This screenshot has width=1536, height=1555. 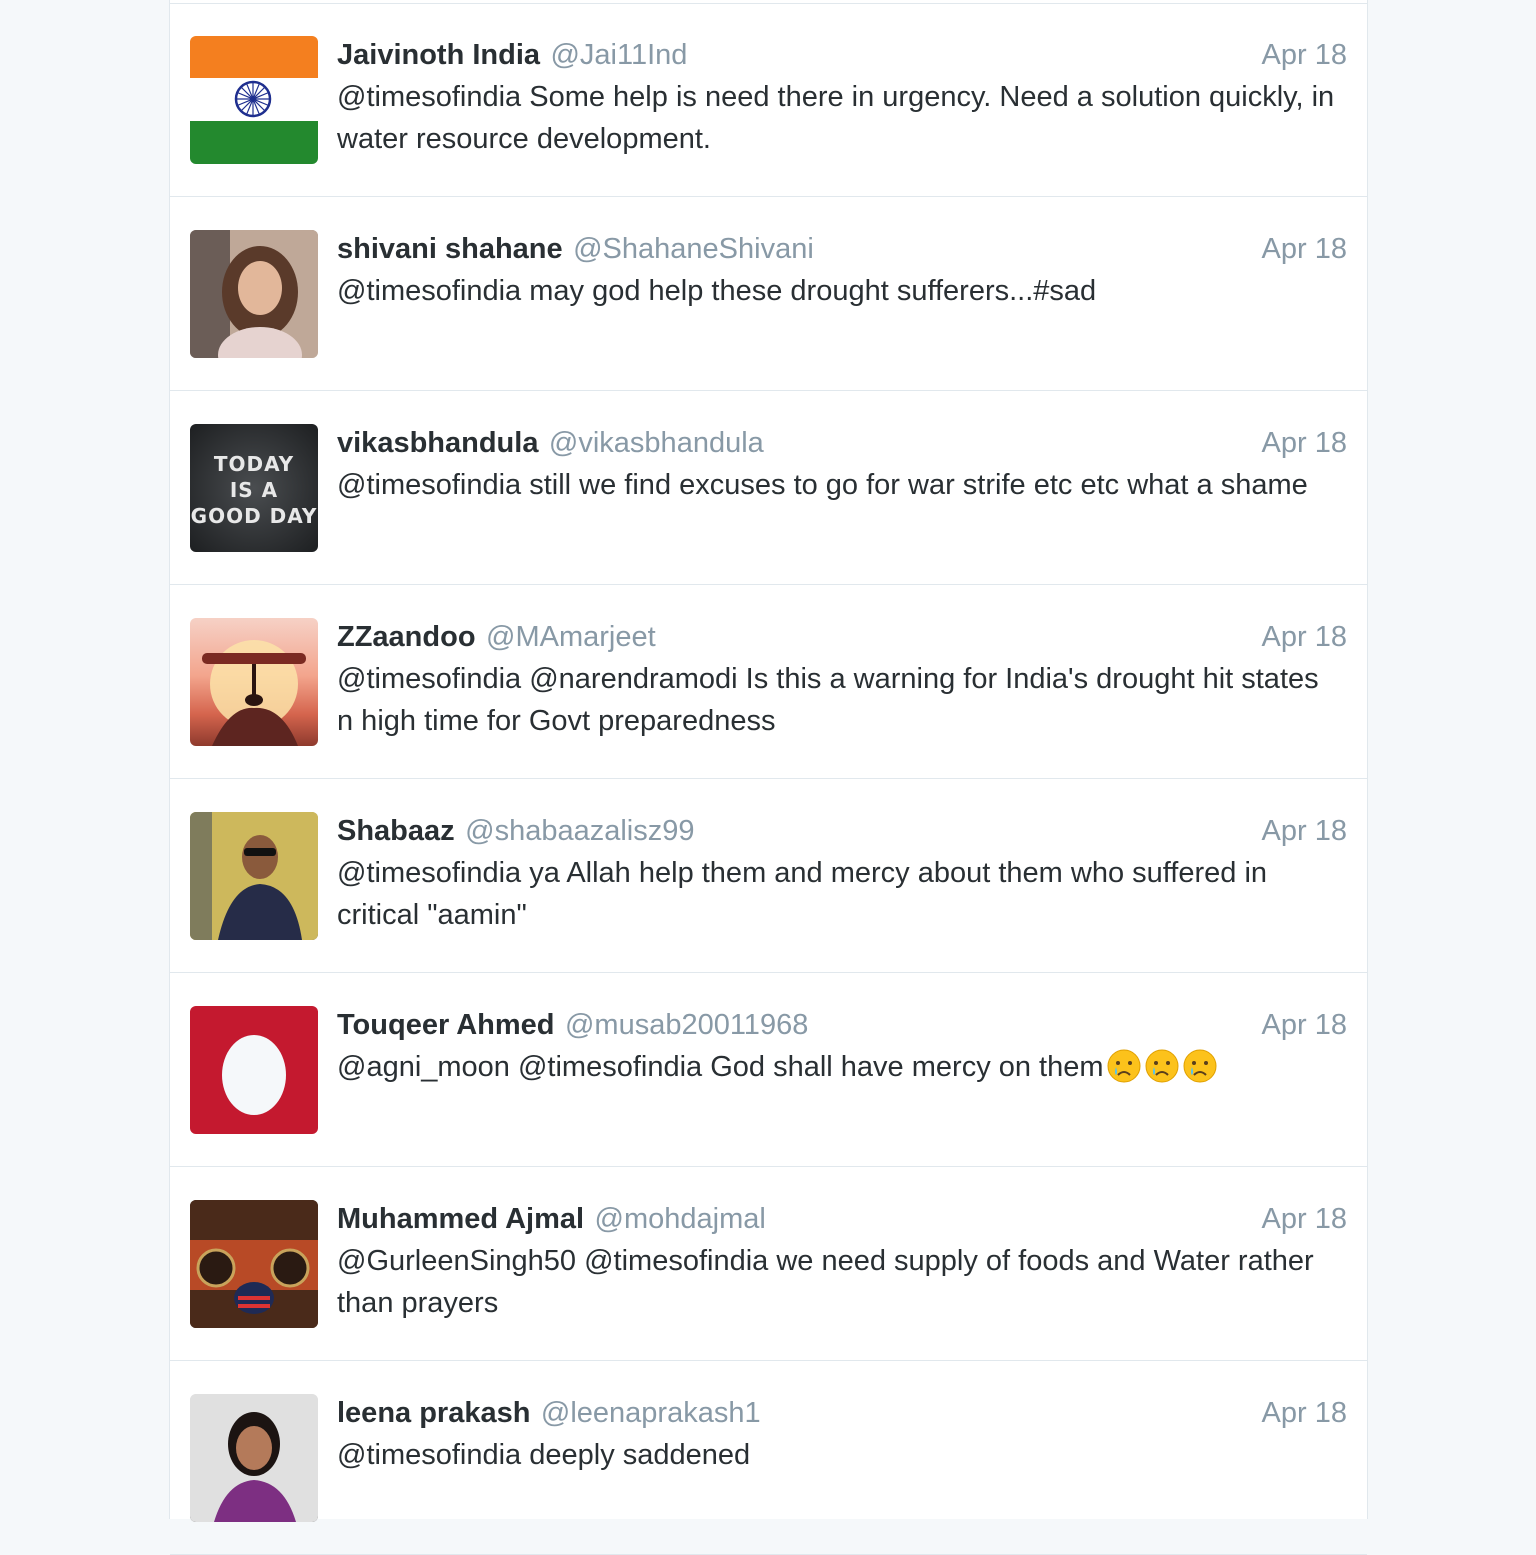 What do you see at coordinates (686, 1025) in the screenshot?
I see `user-handle: @musab20011968` at bounding box center [686, 1025].